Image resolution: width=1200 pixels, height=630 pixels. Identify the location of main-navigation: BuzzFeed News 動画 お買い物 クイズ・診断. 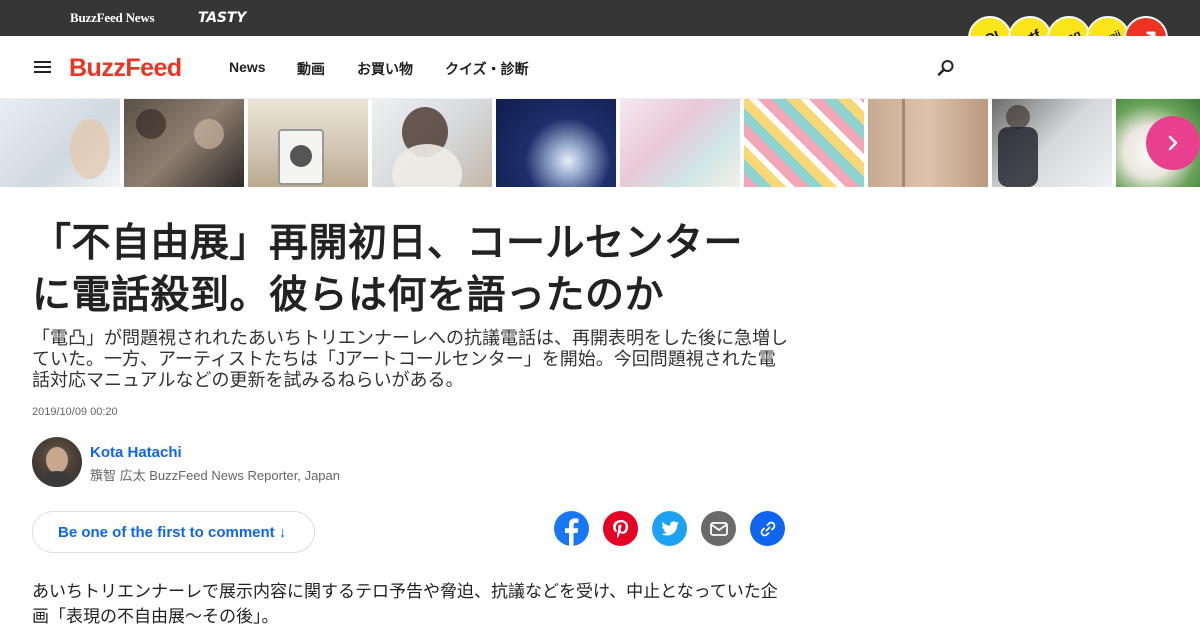
(600, 67).